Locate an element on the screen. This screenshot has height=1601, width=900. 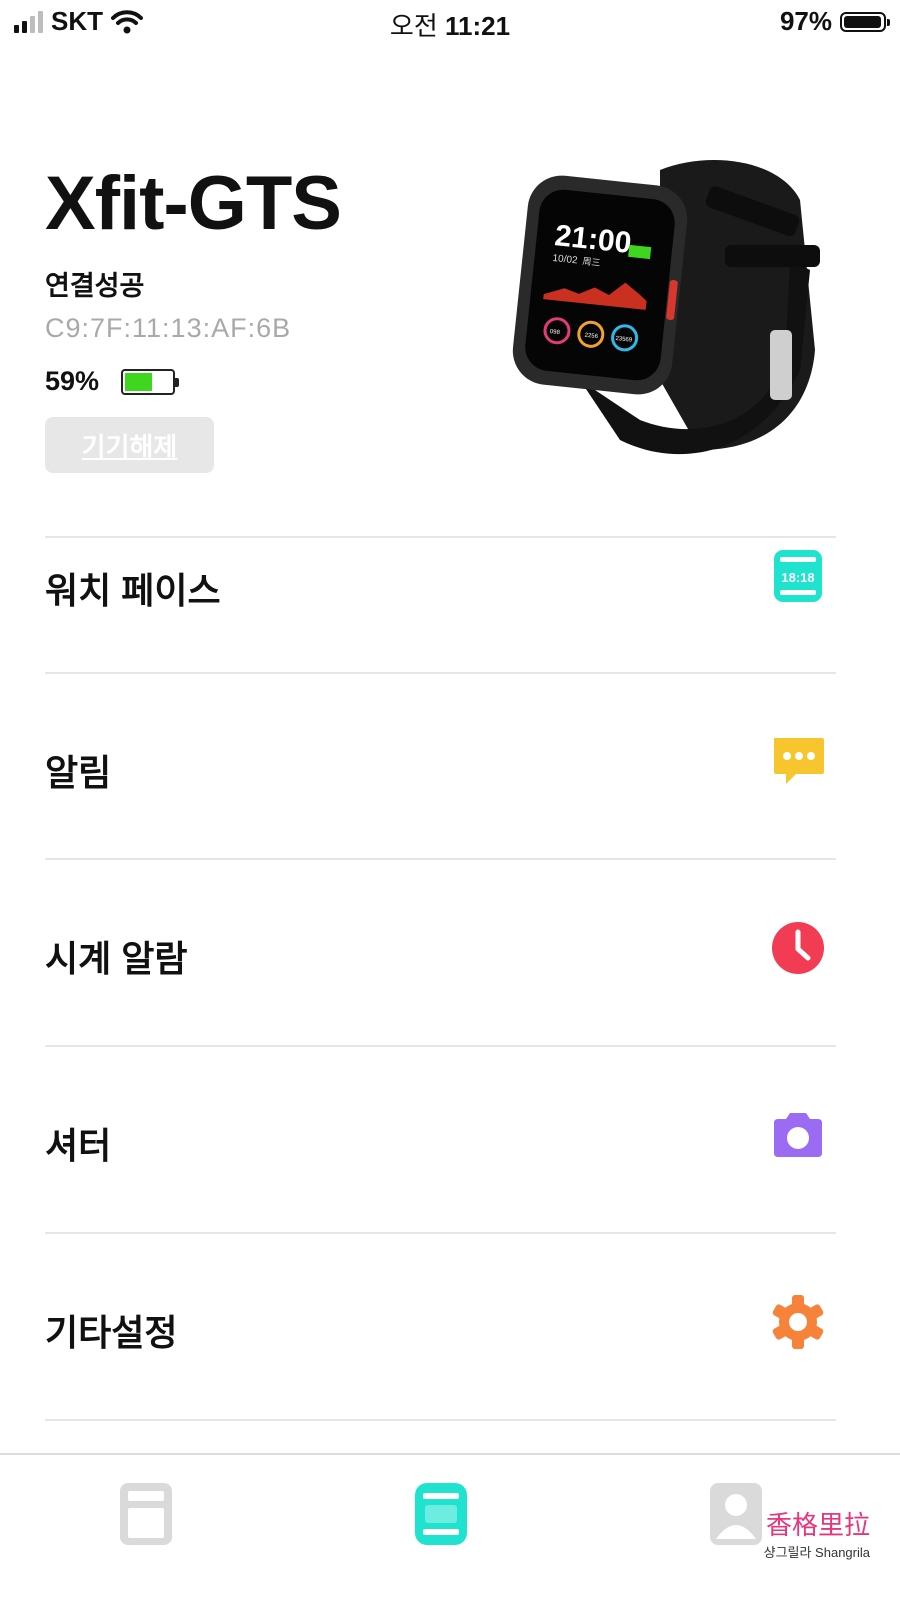
device-battery: 59% is located at coordinates (112, 381).